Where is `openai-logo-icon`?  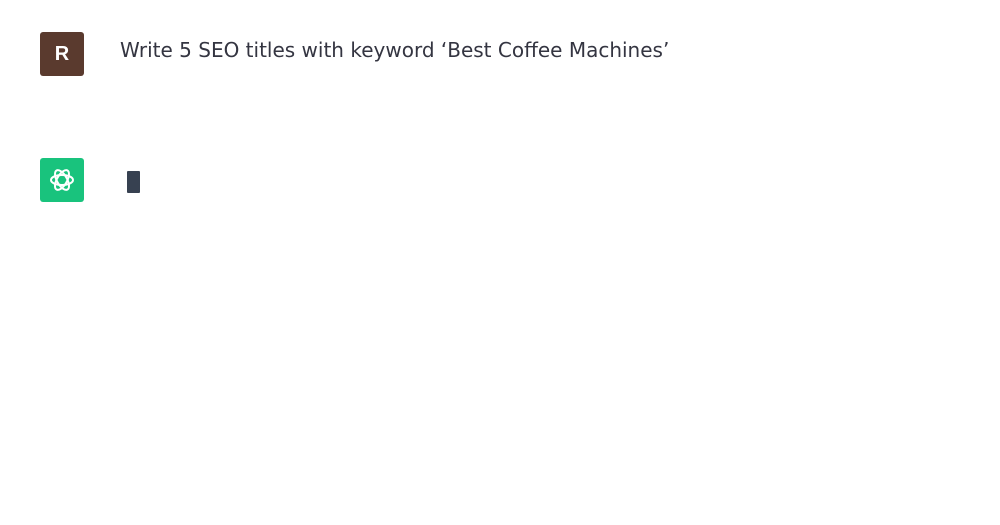
openai-logo-icon is located at coordinates (62, 180).